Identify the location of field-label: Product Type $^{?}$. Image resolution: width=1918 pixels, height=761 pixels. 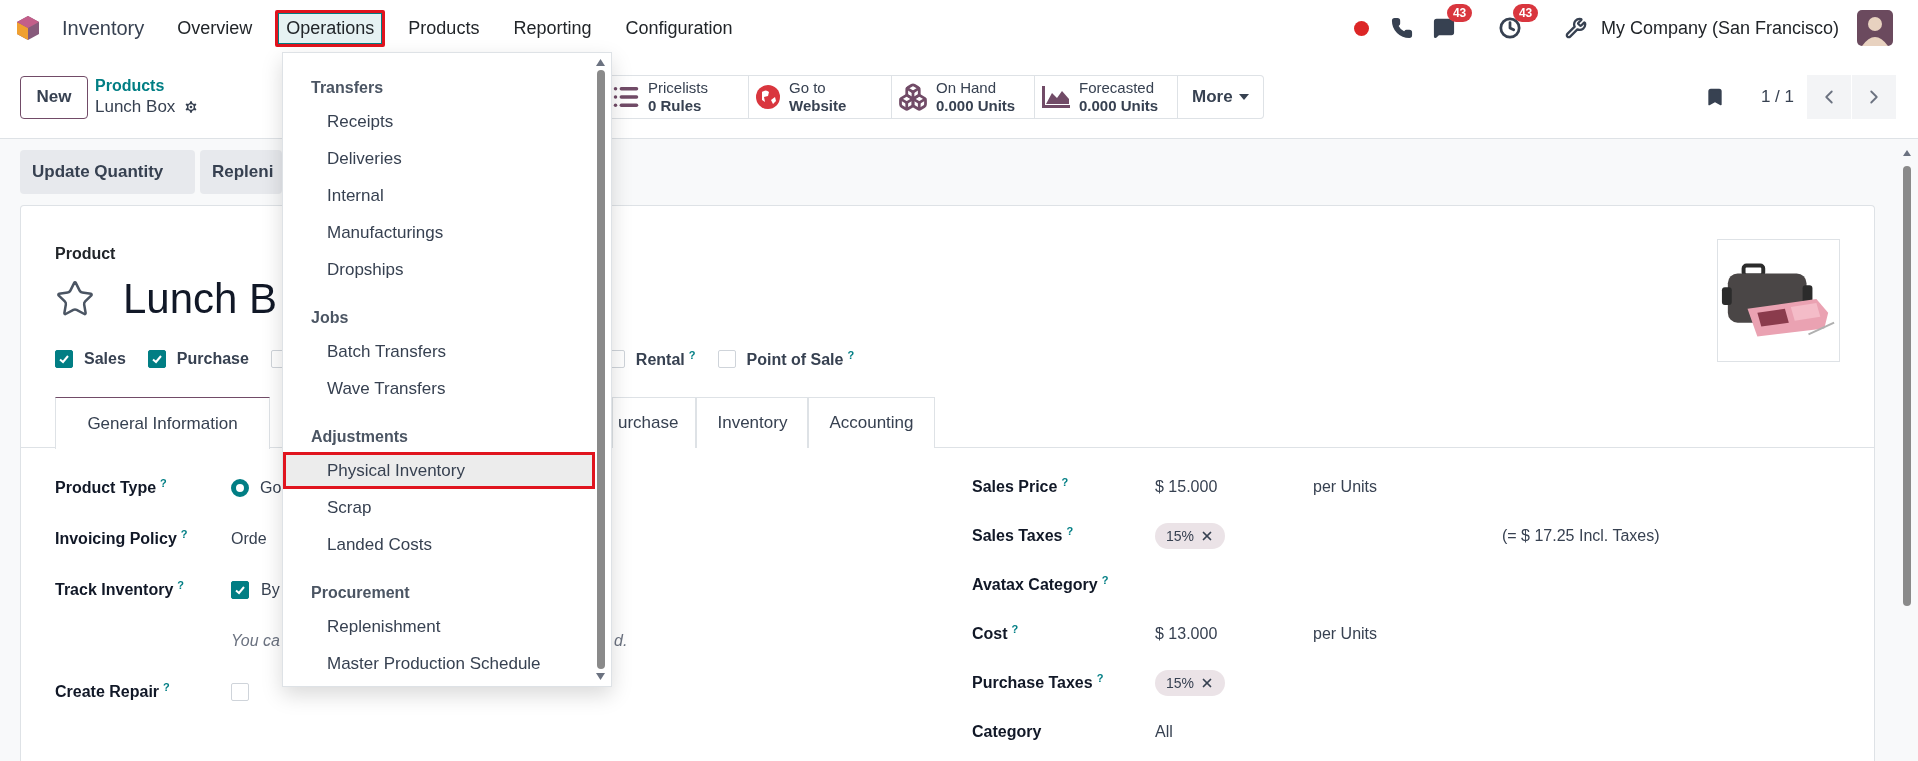
(111, 487).